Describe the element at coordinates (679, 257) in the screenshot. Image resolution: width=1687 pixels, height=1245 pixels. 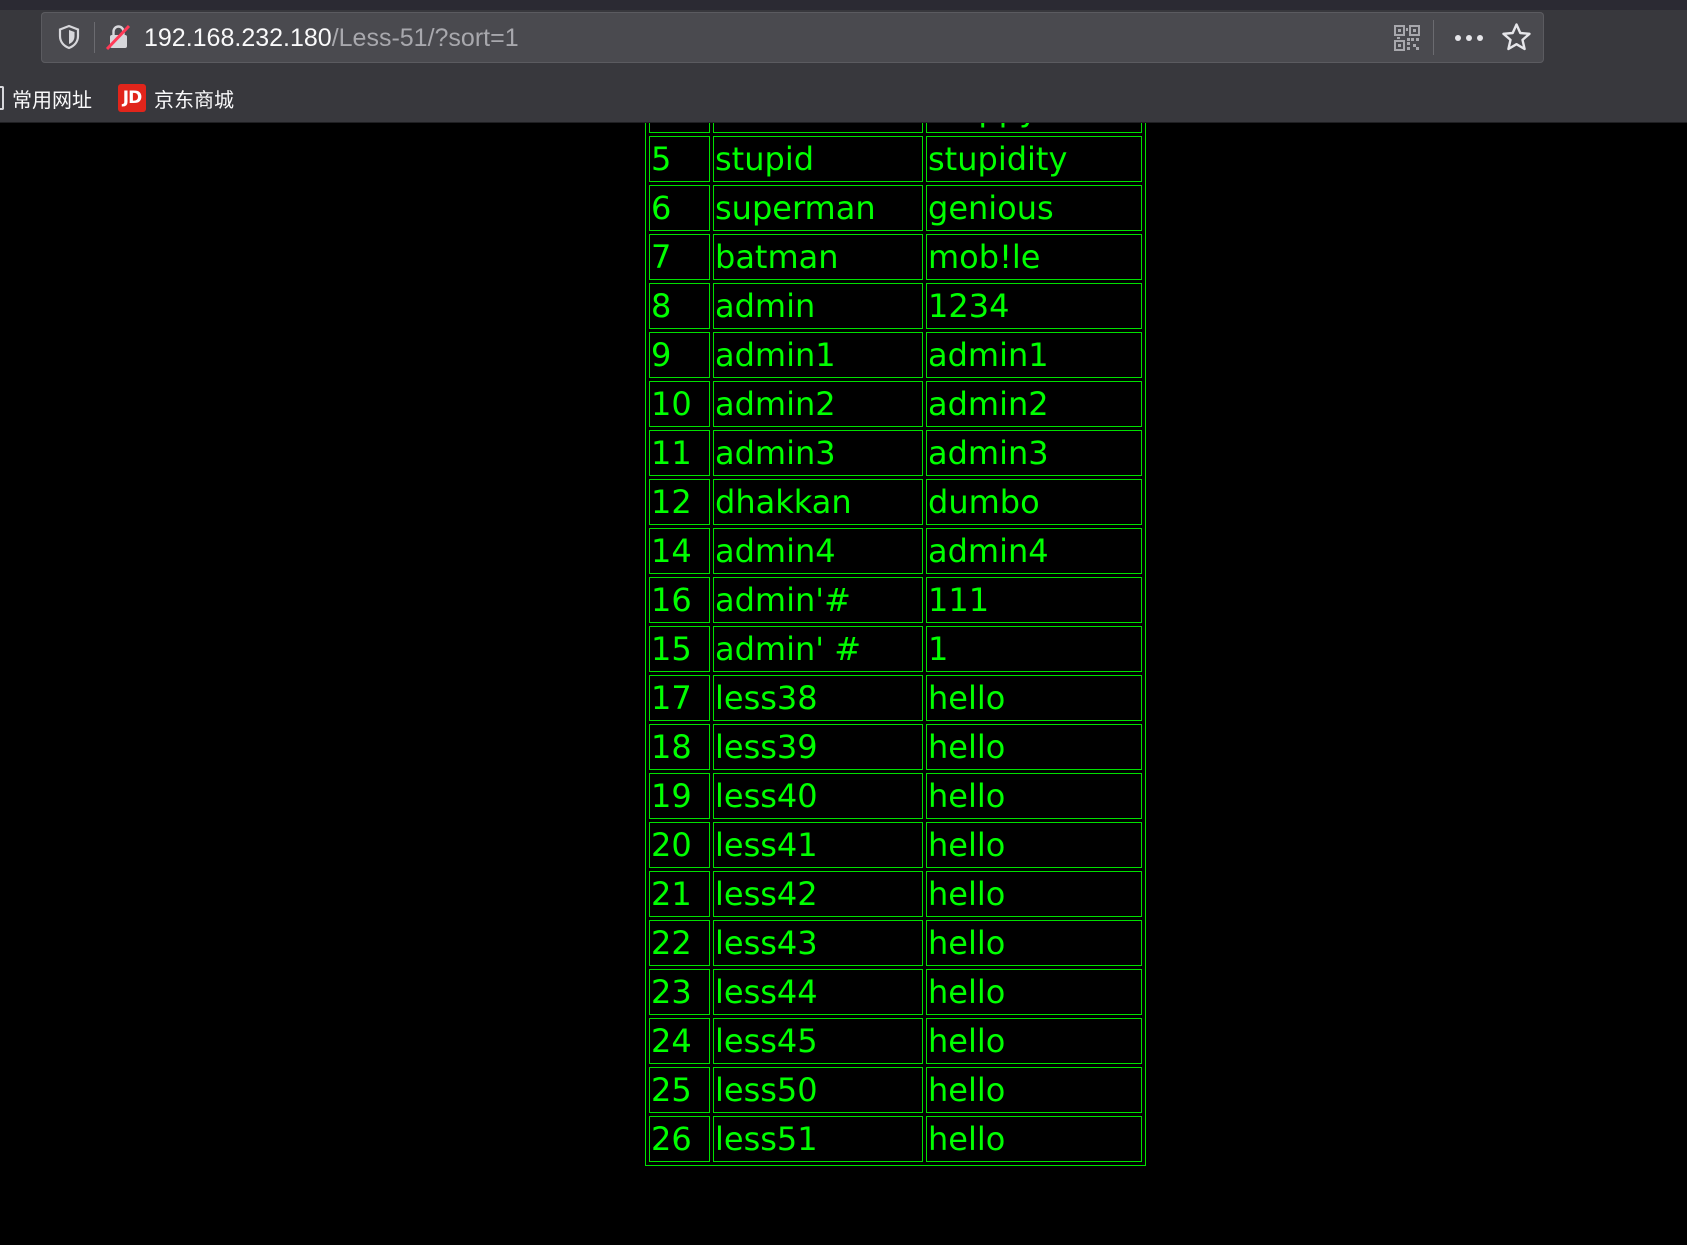
I see `cell-id: 7` at that location.